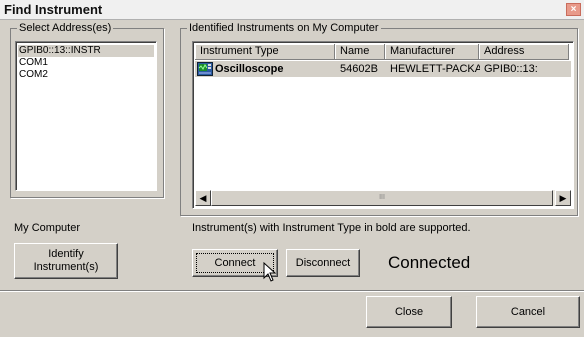  Describe the element at coordinates (265, 52) in the screenshot. I see `column-header-type: Instrument Type` at that location.